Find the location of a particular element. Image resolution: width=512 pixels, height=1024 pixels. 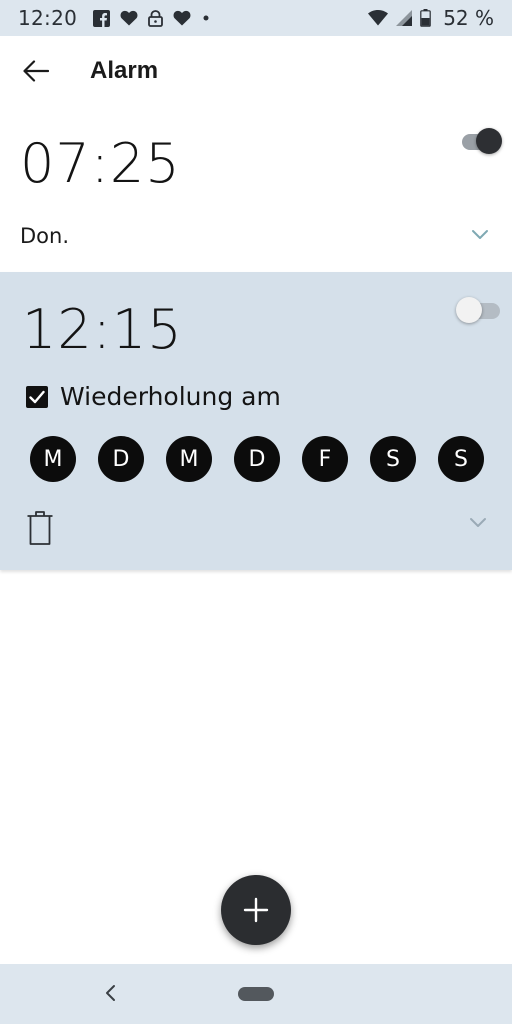

alarm-time: 12:15 is located at coordinates (102, 329).